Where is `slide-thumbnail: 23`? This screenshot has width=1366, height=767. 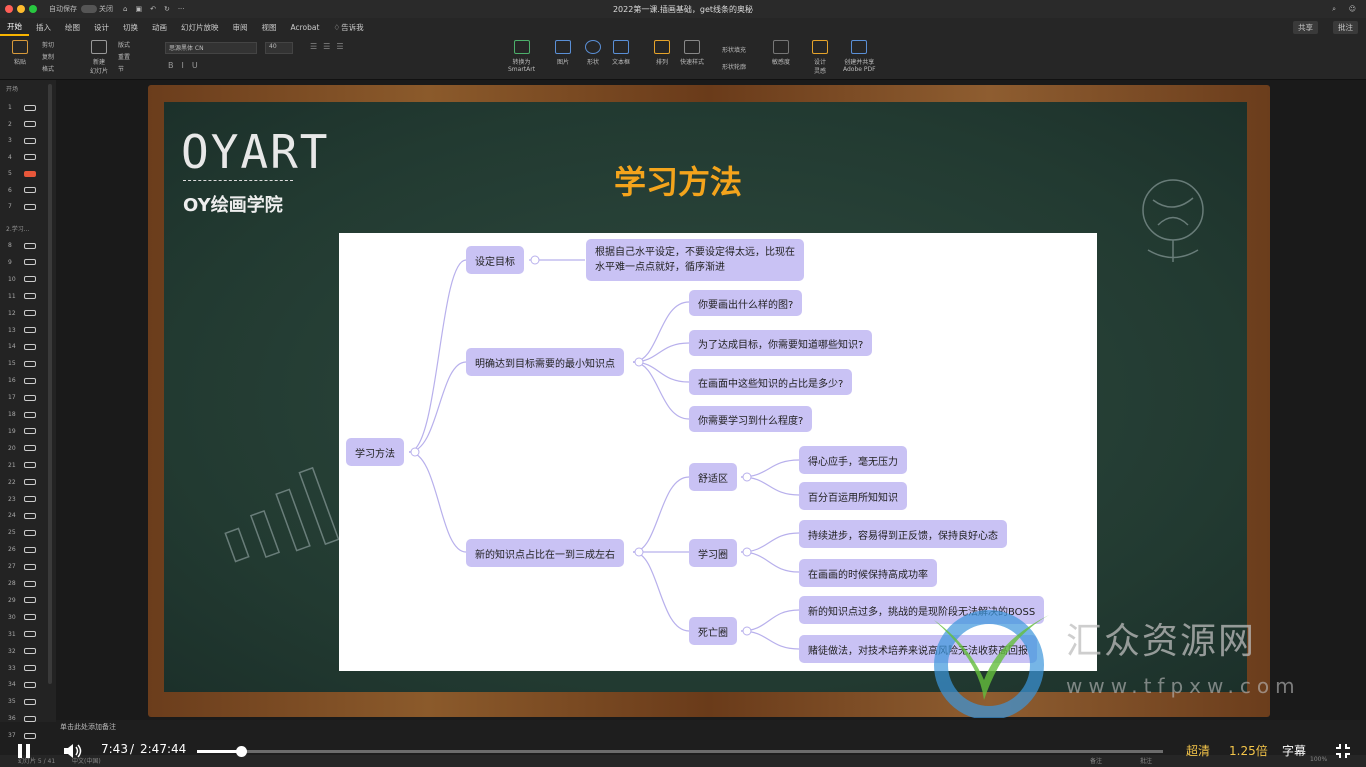
slide-thumbnail: 23 is located at coordinates (22, 499).